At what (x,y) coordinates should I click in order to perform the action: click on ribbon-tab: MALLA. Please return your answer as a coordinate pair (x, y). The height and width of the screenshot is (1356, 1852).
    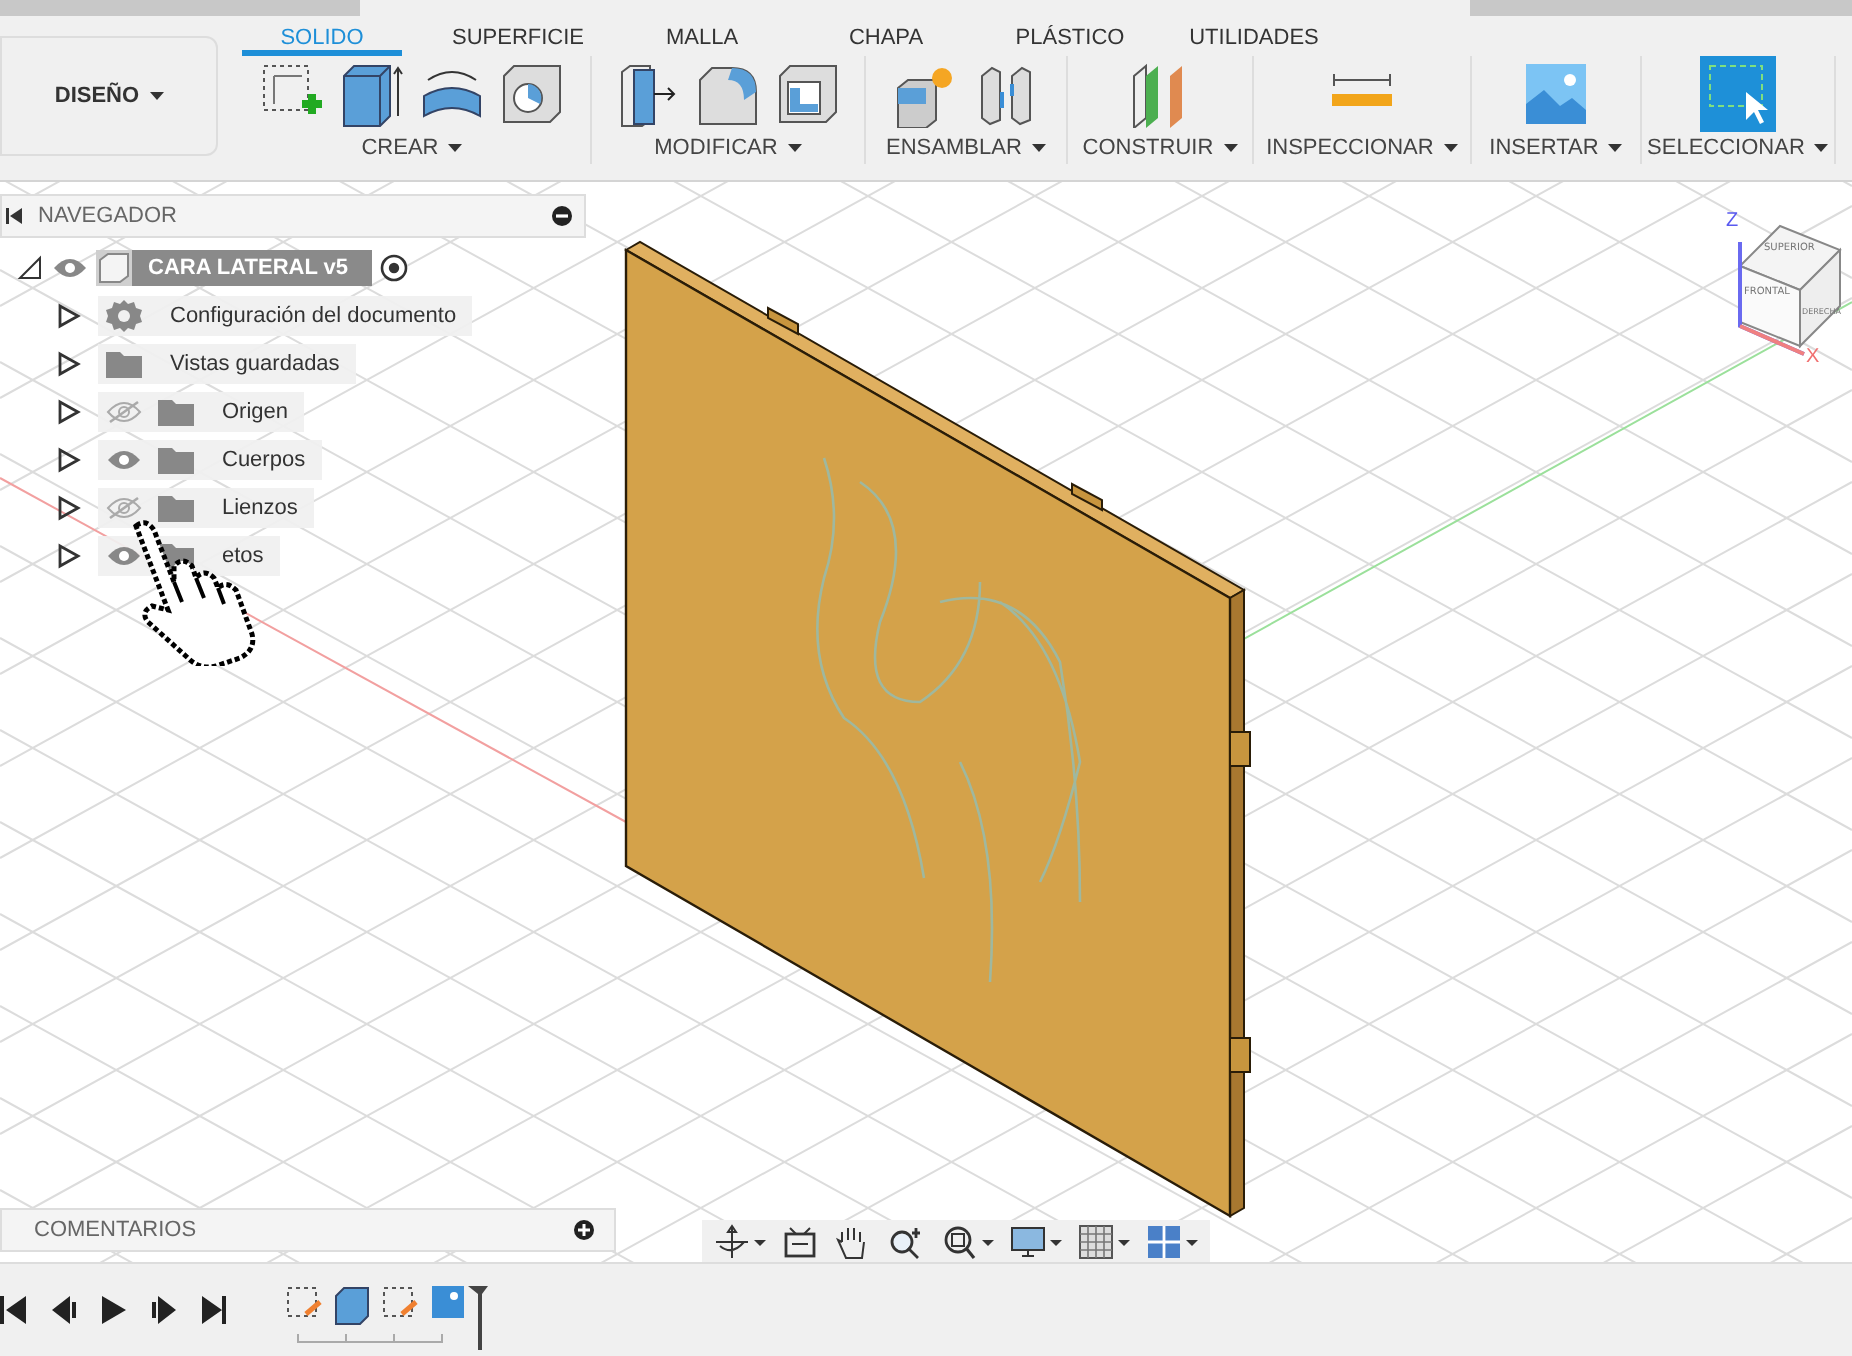
    Looking at the image, I should click on (702, 36).